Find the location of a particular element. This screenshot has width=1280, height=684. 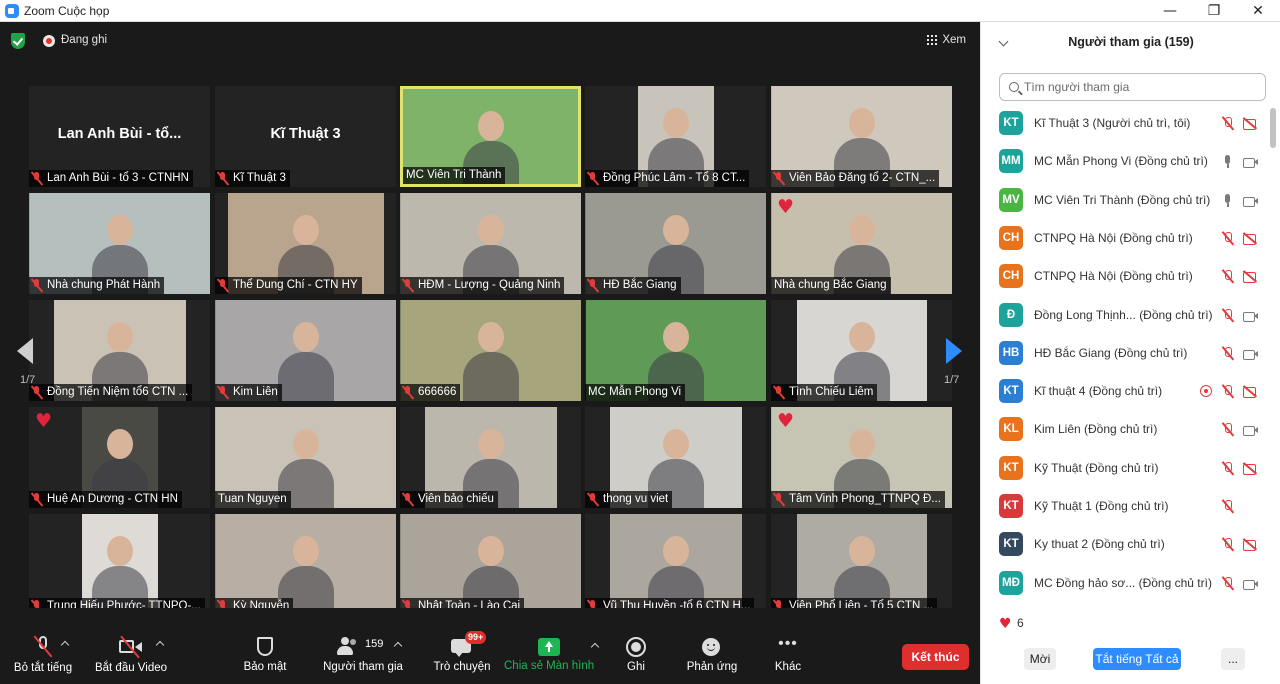

participant-row: KT Kĩ Thuật 3 (Người chủ trì, tôi) is located at coordinates (1126, 123).